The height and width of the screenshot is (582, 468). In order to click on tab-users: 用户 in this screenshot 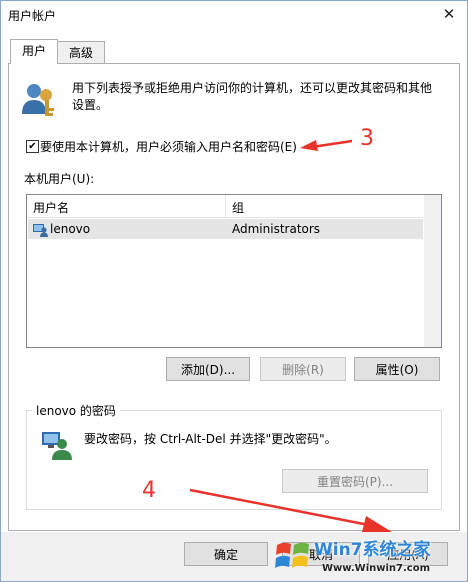, I will do `click(34, 51)`.